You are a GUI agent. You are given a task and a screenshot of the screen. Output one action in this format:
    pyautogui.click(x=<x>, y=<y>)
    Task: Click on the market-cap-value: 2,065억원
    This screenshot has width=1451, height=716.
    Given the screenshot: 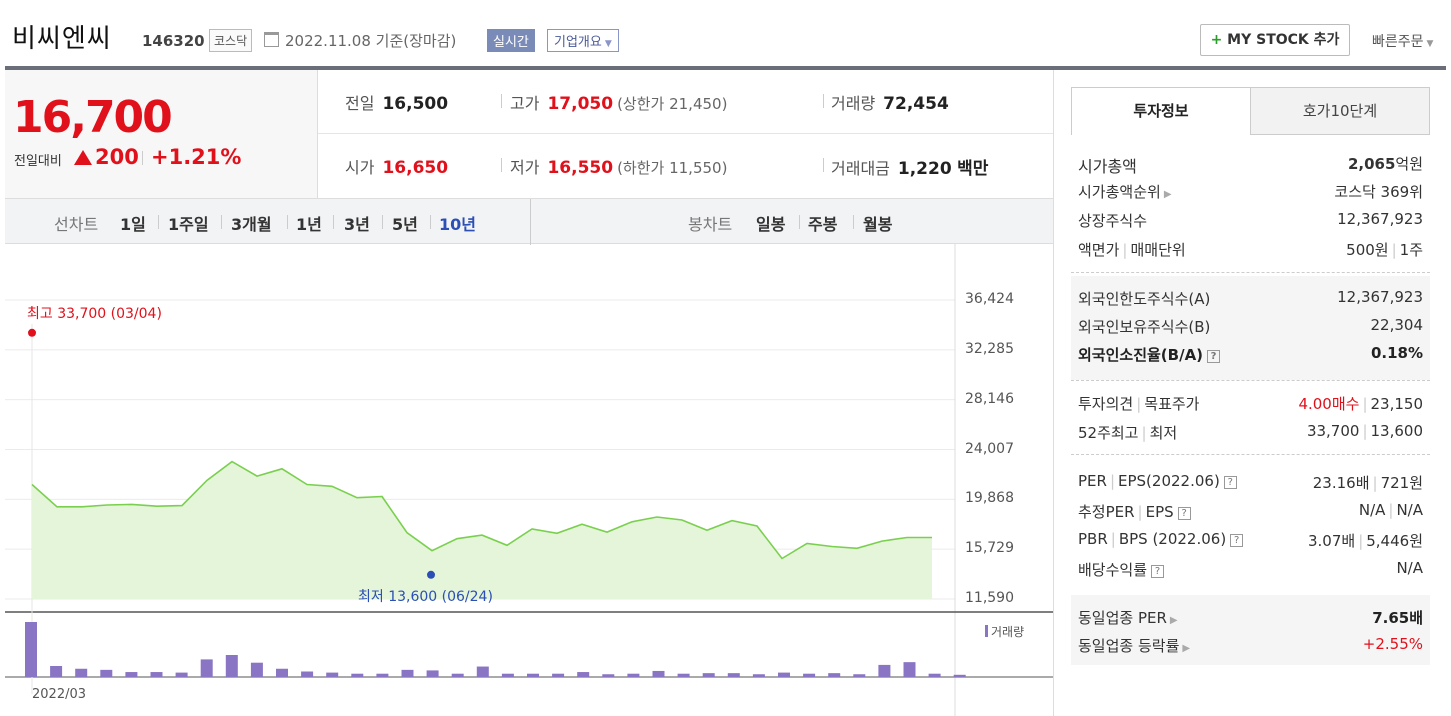 What is the action you would take?
    pyautogui.click(x=1385, y=163)
    